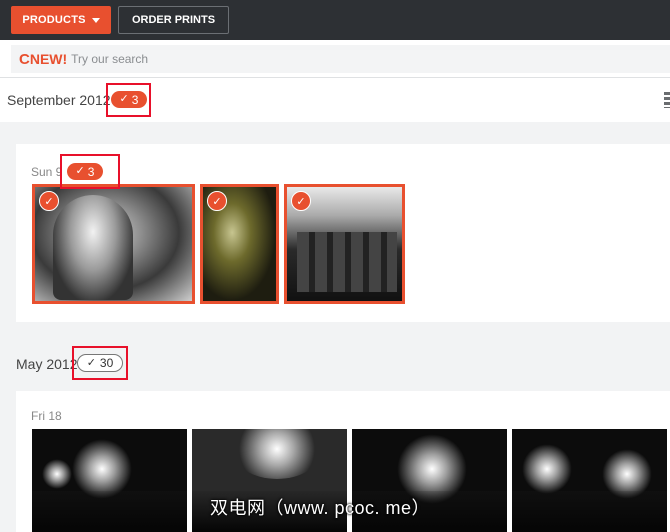 The width and height of the screenshot is (670, 532). Describe the element at coordinates (93, 247) in the screenshot. I see `photo-subject` at that location.